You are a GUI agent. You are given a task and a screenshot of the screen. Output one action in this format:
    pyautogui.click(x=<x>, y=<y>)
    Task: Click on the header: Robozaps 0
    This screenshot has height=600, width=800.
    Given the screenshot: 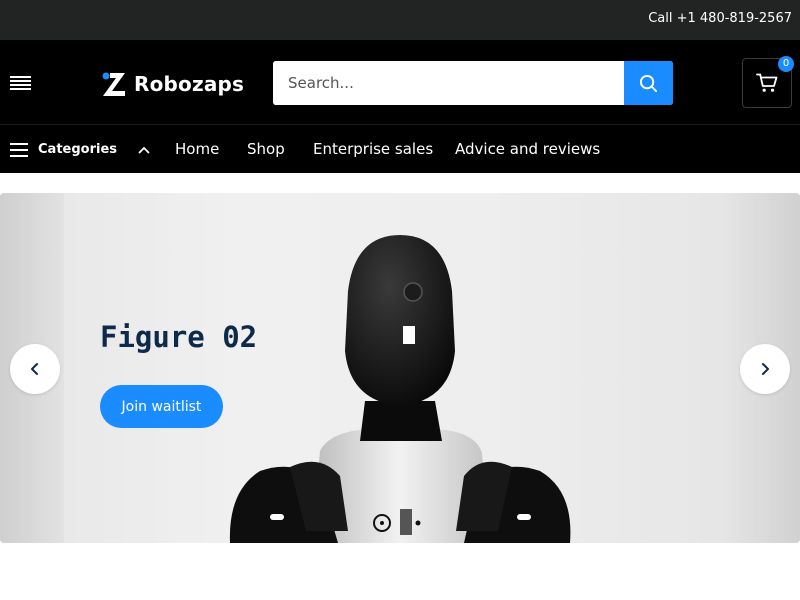 What is the action you would take?
    pyautogui.click(x=400, y=82)
    